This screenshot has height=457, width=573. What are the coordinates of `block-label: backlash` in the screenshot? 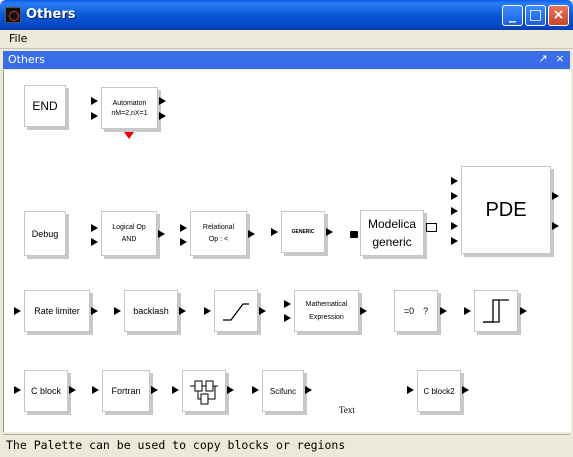 It's located at (151, 311).